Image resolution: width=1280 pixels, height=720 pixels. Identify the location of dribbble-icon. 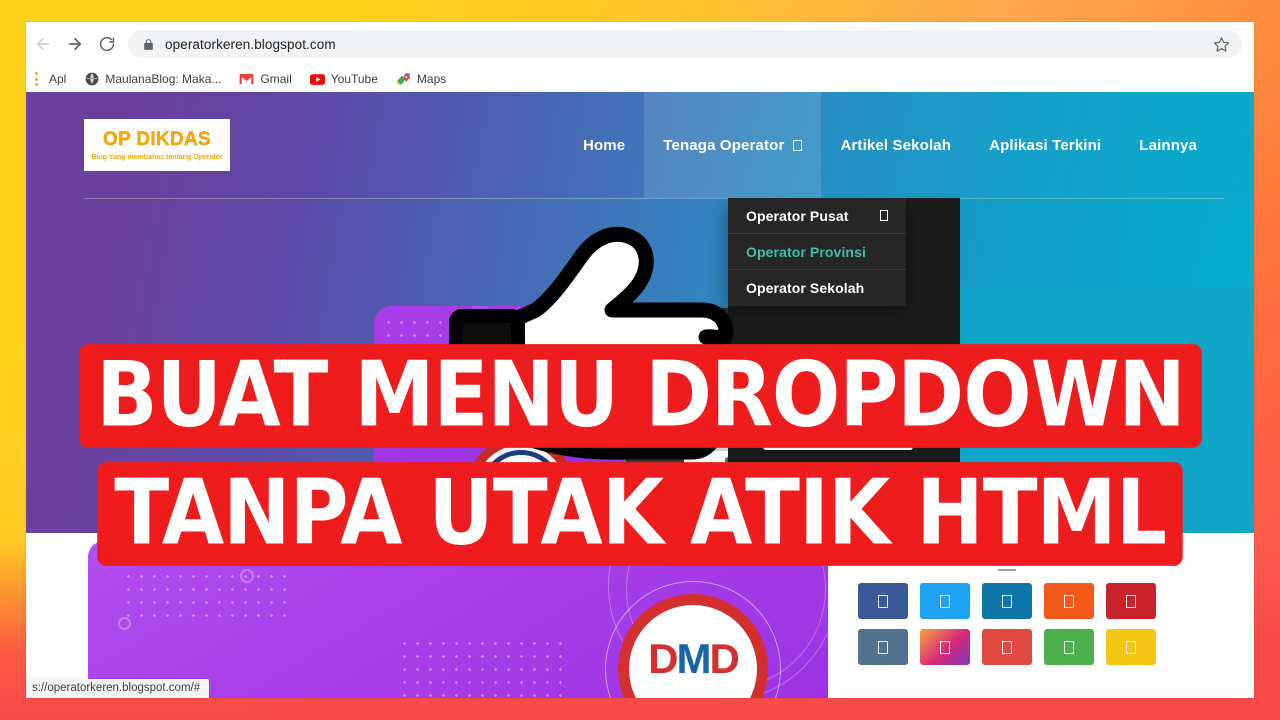
(1007, 647).